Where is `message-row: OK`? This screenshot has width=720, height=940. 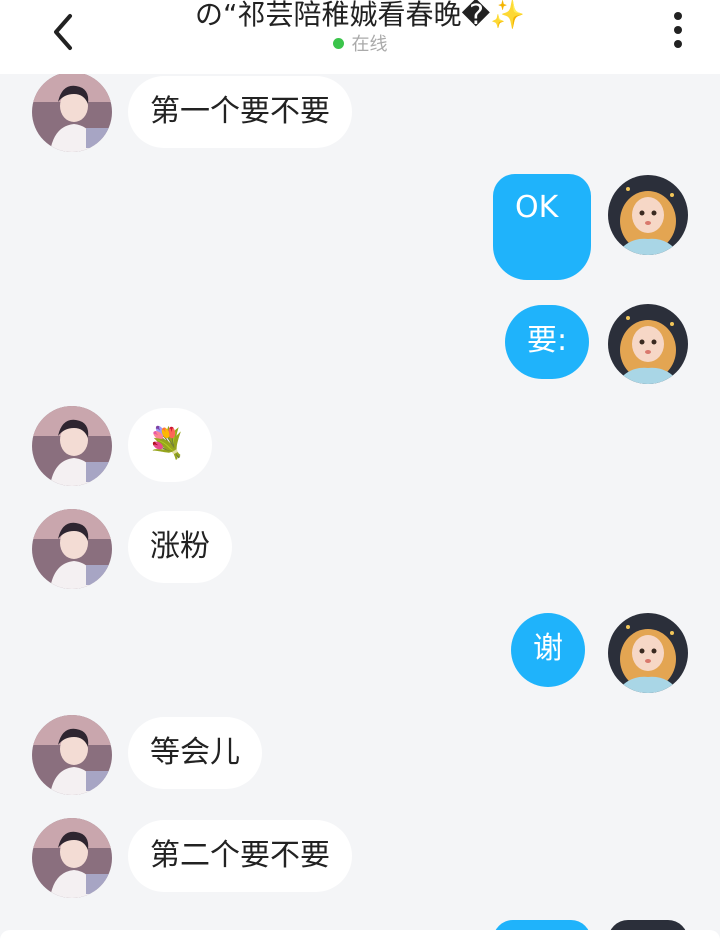
message-row: OK is located at coordinates (360, 228).